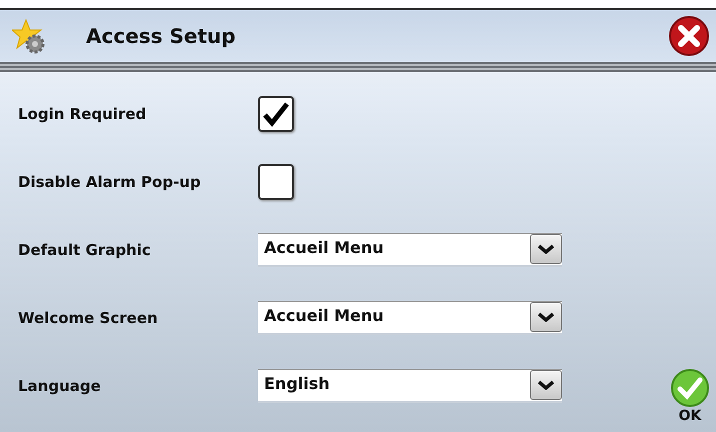 Image resolution: width=716 pixels, height=432 pixels. Describe the element at coordinates (60, 386) in the screenshot. I see `setting-label: Language` at that location.